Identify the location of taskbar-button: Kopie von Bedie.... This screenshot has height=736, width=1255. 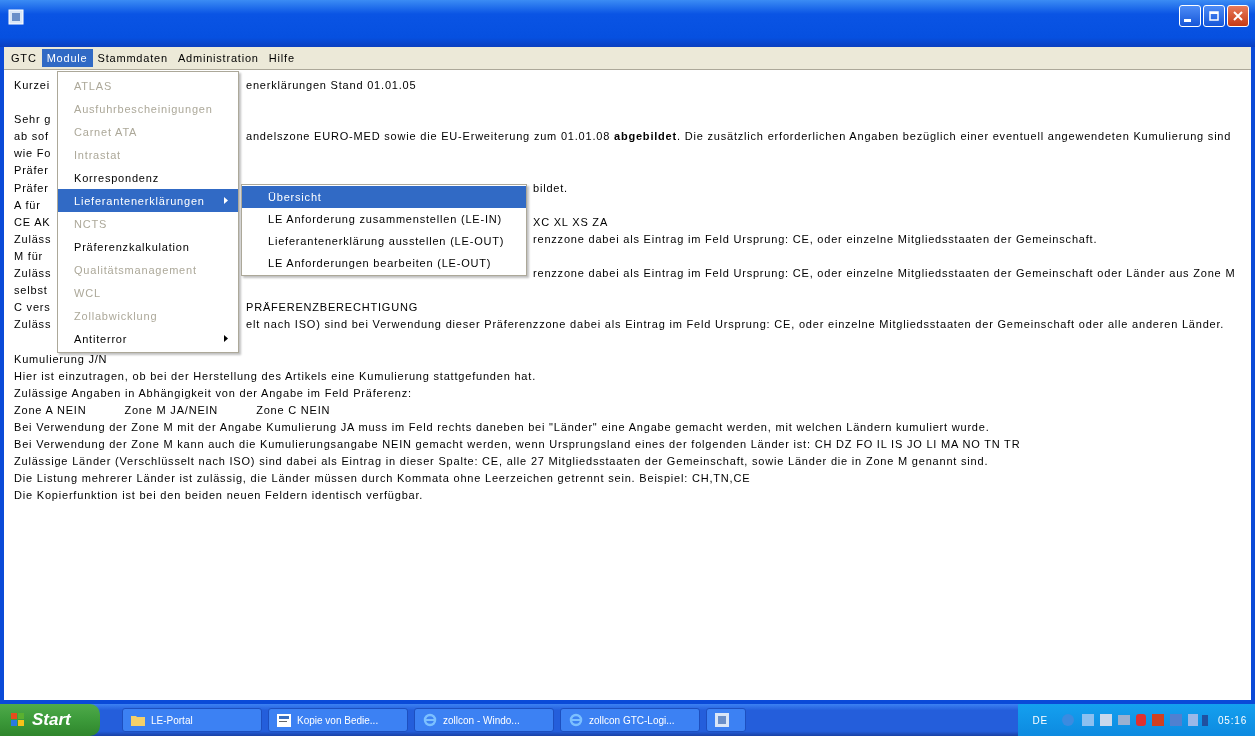
(338, 720).